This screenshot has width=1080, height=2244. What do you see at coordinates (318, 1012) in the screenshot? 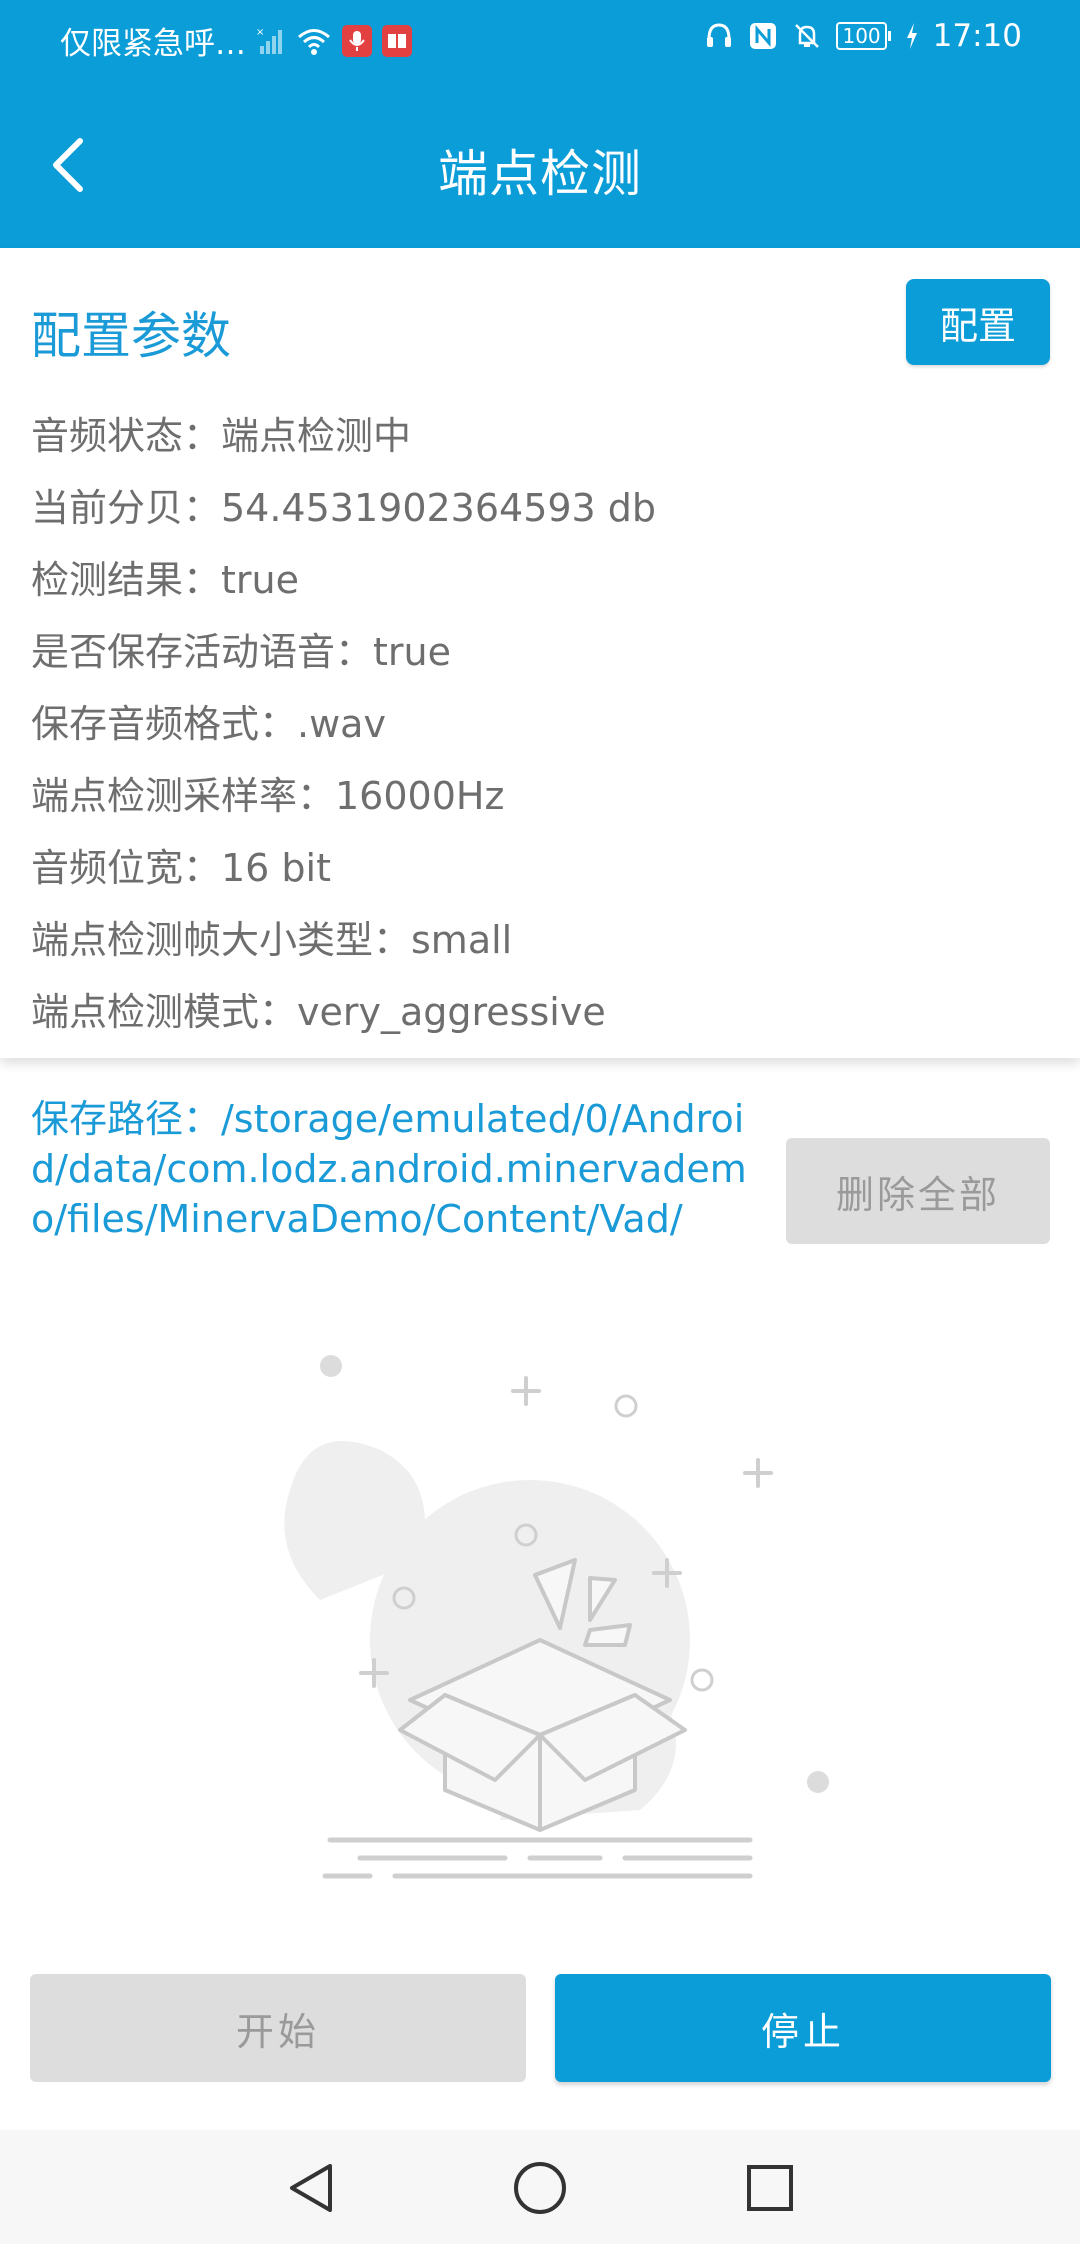
I see `param-detect-mode: 端点检测模式：very_aggressive` at bounding box center [318, 1012].